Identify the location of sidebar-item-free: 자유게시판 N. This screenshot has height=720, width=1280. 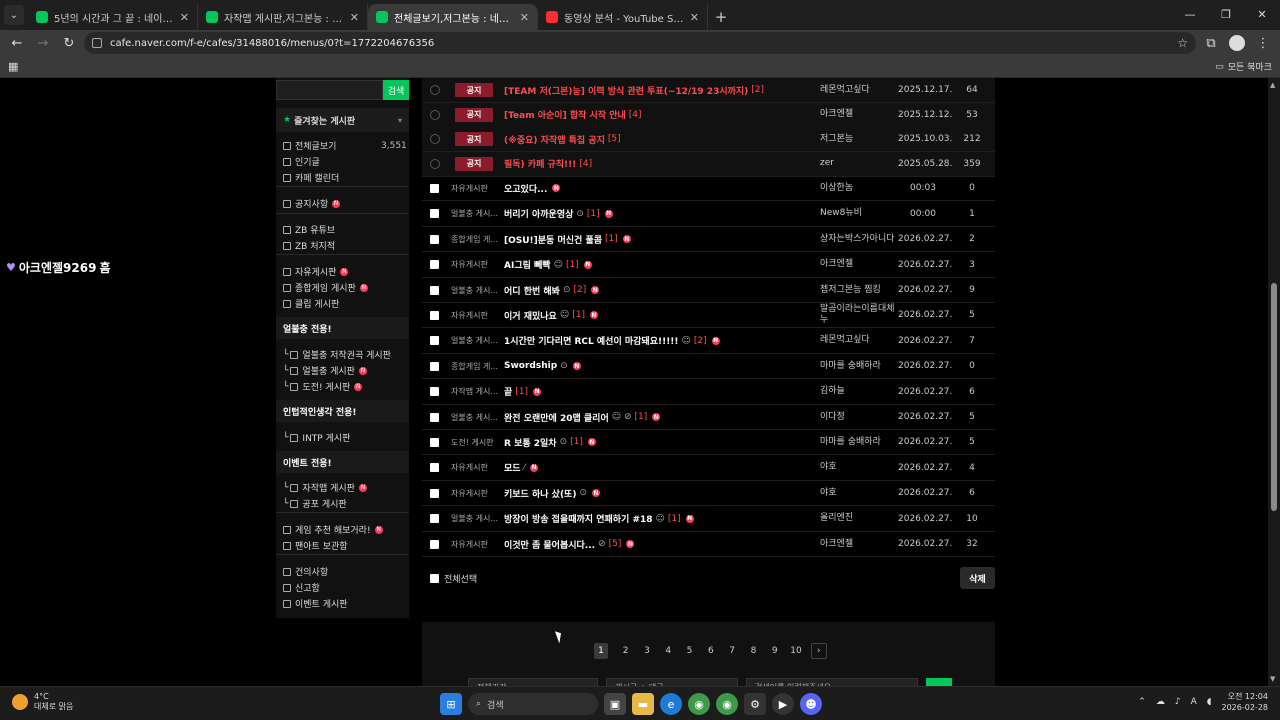
(316, 271).